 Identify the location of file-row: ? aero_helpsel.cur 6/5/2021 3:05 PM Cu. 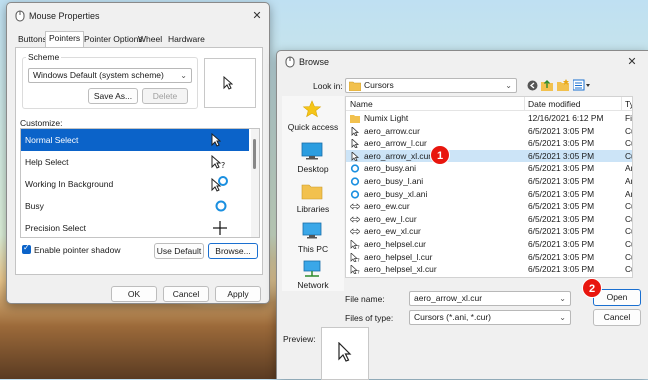
(489, 244).